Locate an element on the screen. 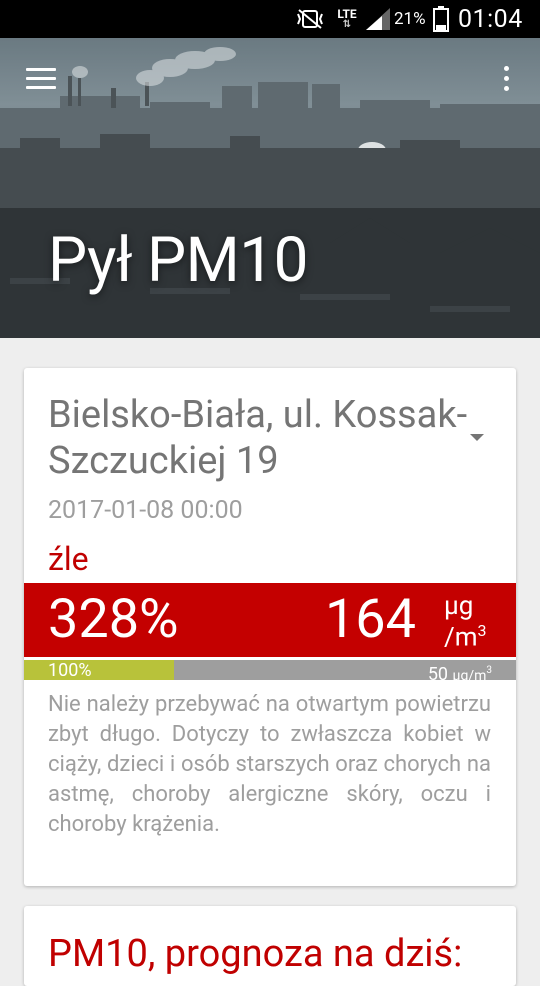  menu-button is located at coordinates (41, 80).